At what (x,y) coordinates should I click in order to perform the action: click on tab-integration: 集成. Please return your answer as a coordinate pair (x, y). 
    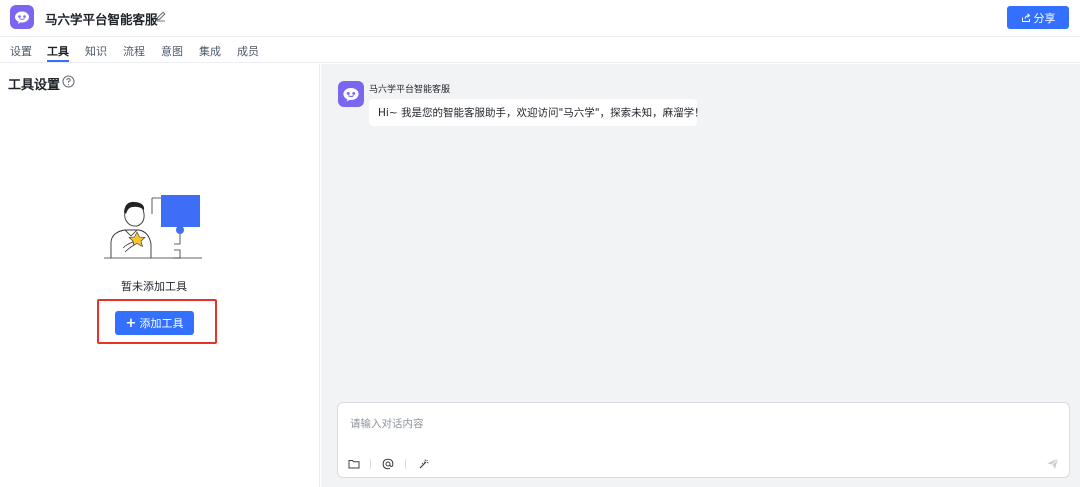
    Looking at the image, I should click on (210, 51).